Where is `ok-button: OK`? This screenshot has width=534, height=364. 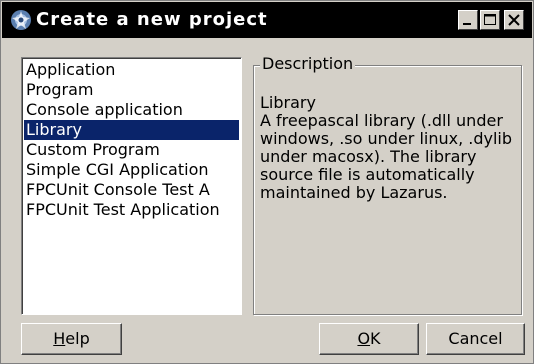 ok-button: OK is located at coordinates (369, 339).